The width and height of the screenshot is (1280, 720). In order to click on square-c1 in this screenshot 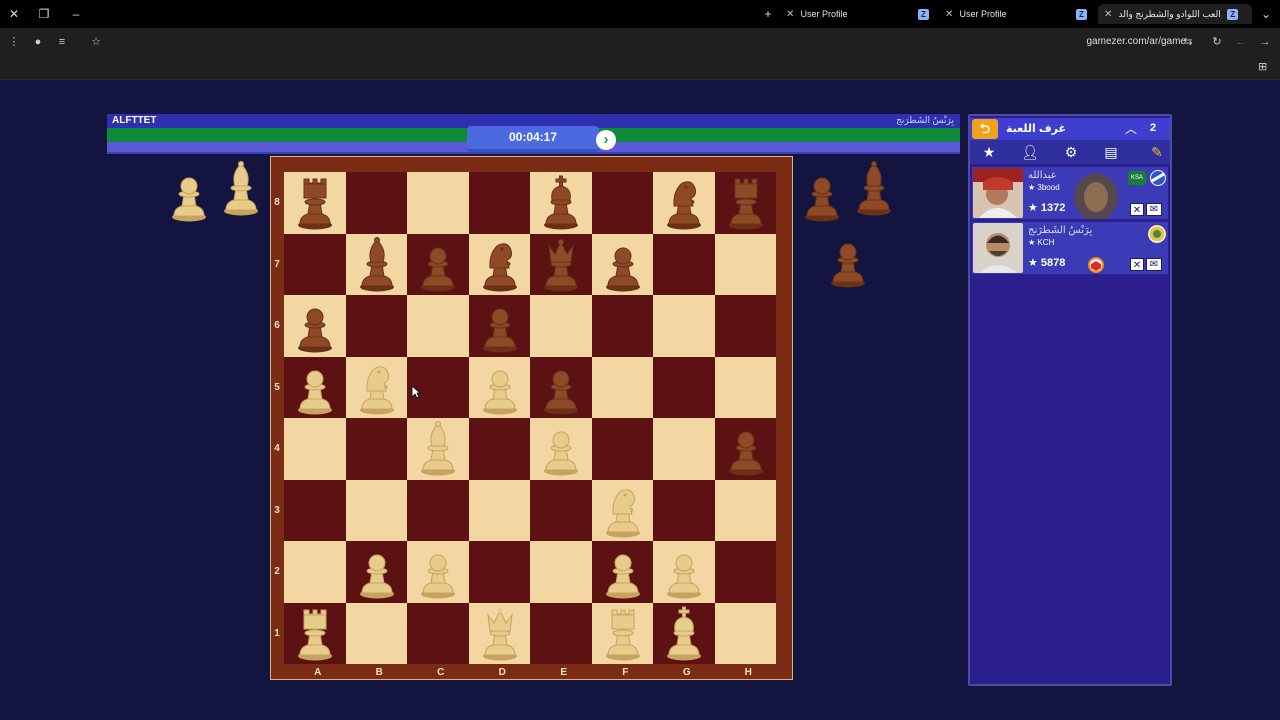, I will do `click(438, 633)`.